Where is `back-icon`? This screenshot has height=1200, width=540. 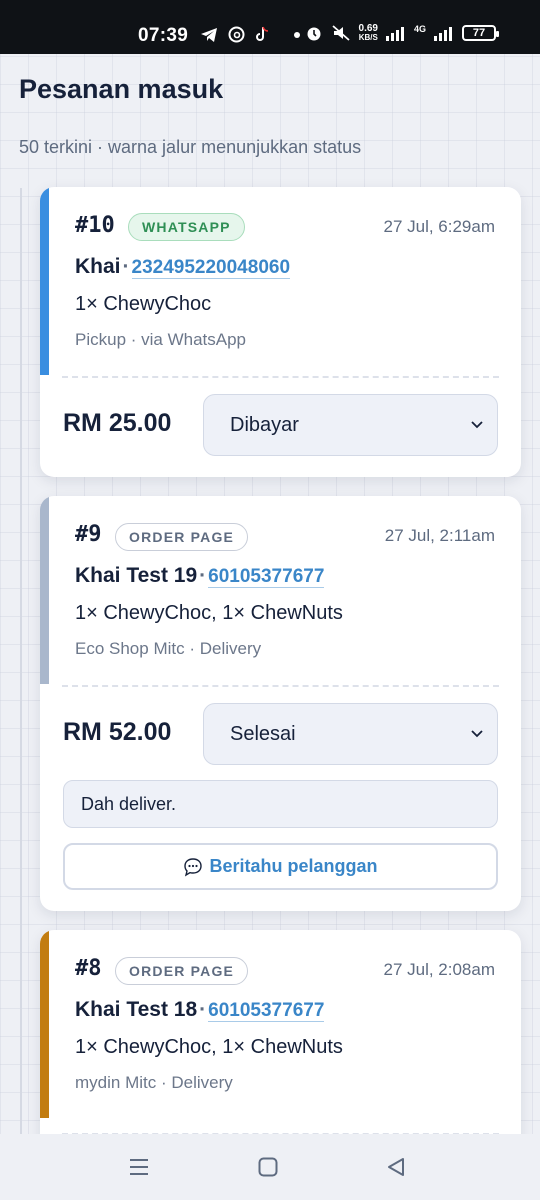 back-icon is located at coordinates (396, 1167).